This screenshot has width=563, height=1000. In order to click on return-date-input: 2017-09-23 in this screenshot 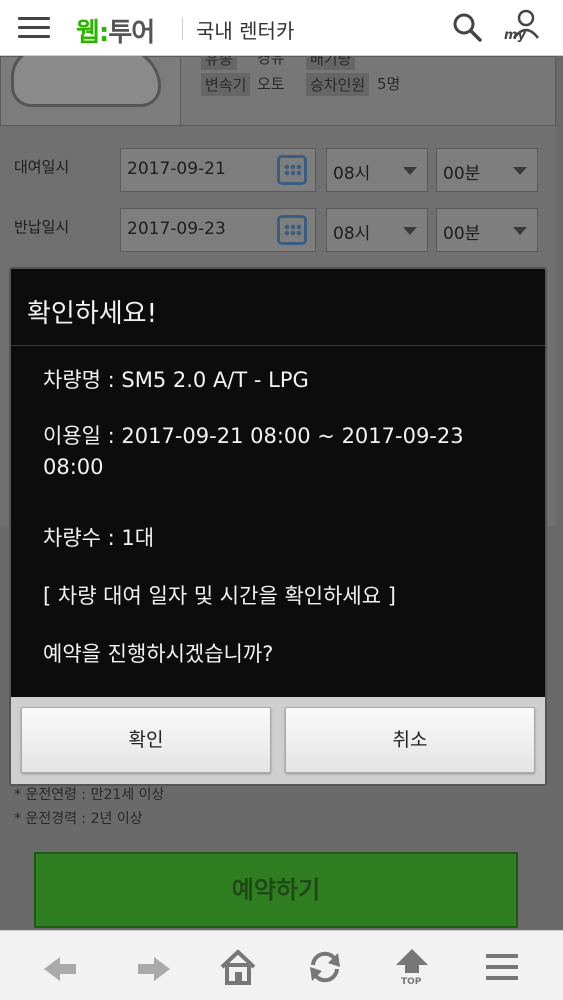, I will do `click(218, 230)`.